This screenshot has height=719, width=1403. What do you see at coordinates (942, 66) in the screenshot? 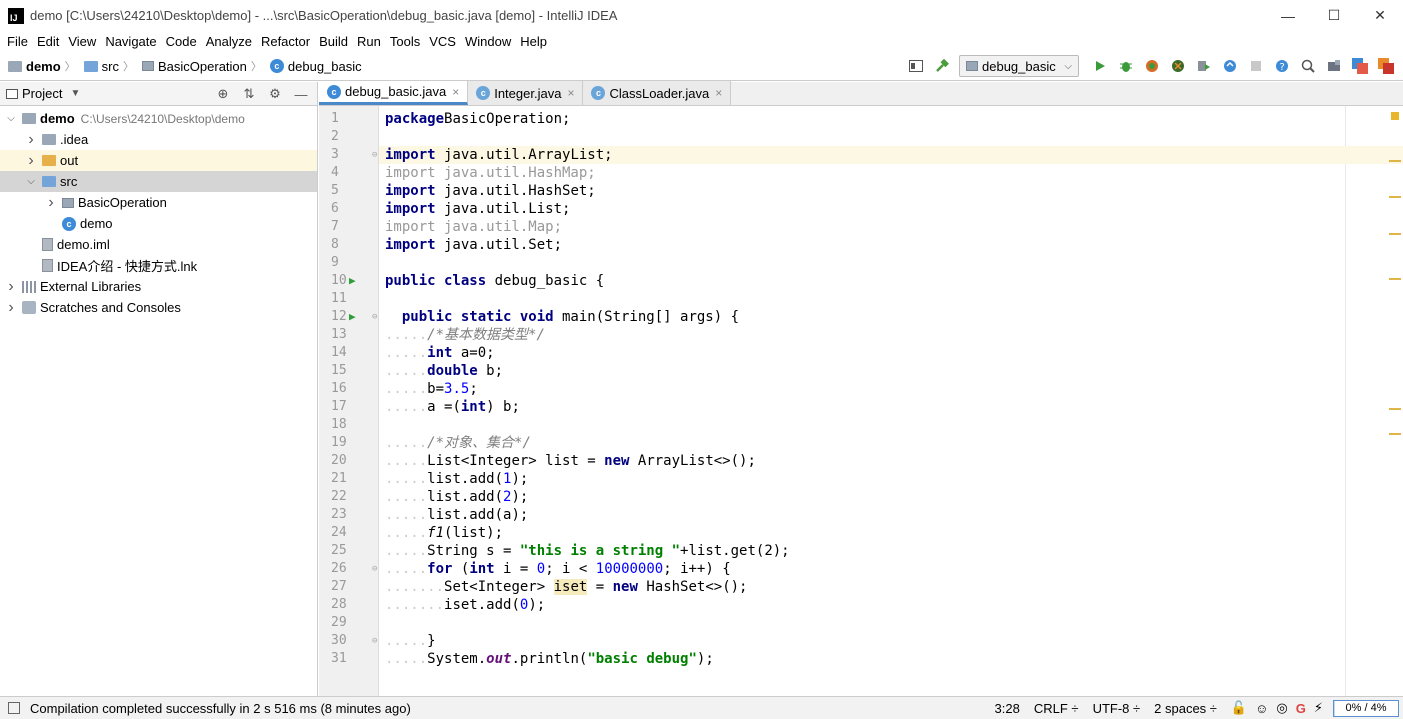
I see `build-hammer-icon` at bounding box center [942, 66].